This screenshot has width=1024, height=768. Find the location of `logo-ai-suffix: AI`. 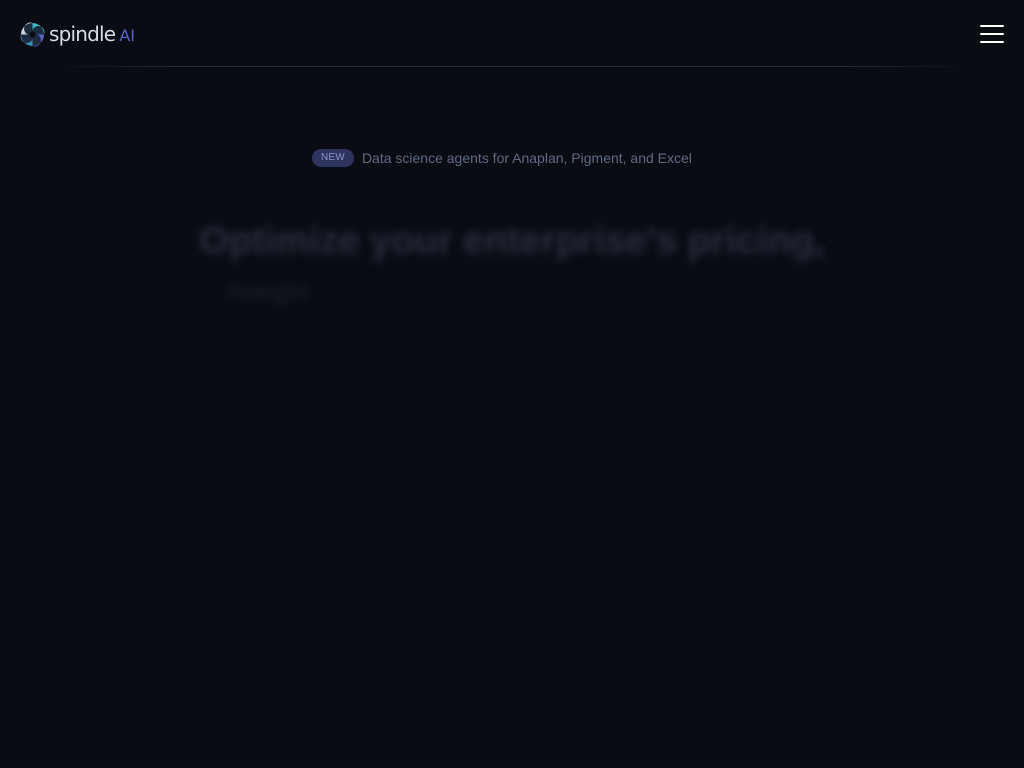

logo-ai-suffix: AI is located at coordinates (127, 35).